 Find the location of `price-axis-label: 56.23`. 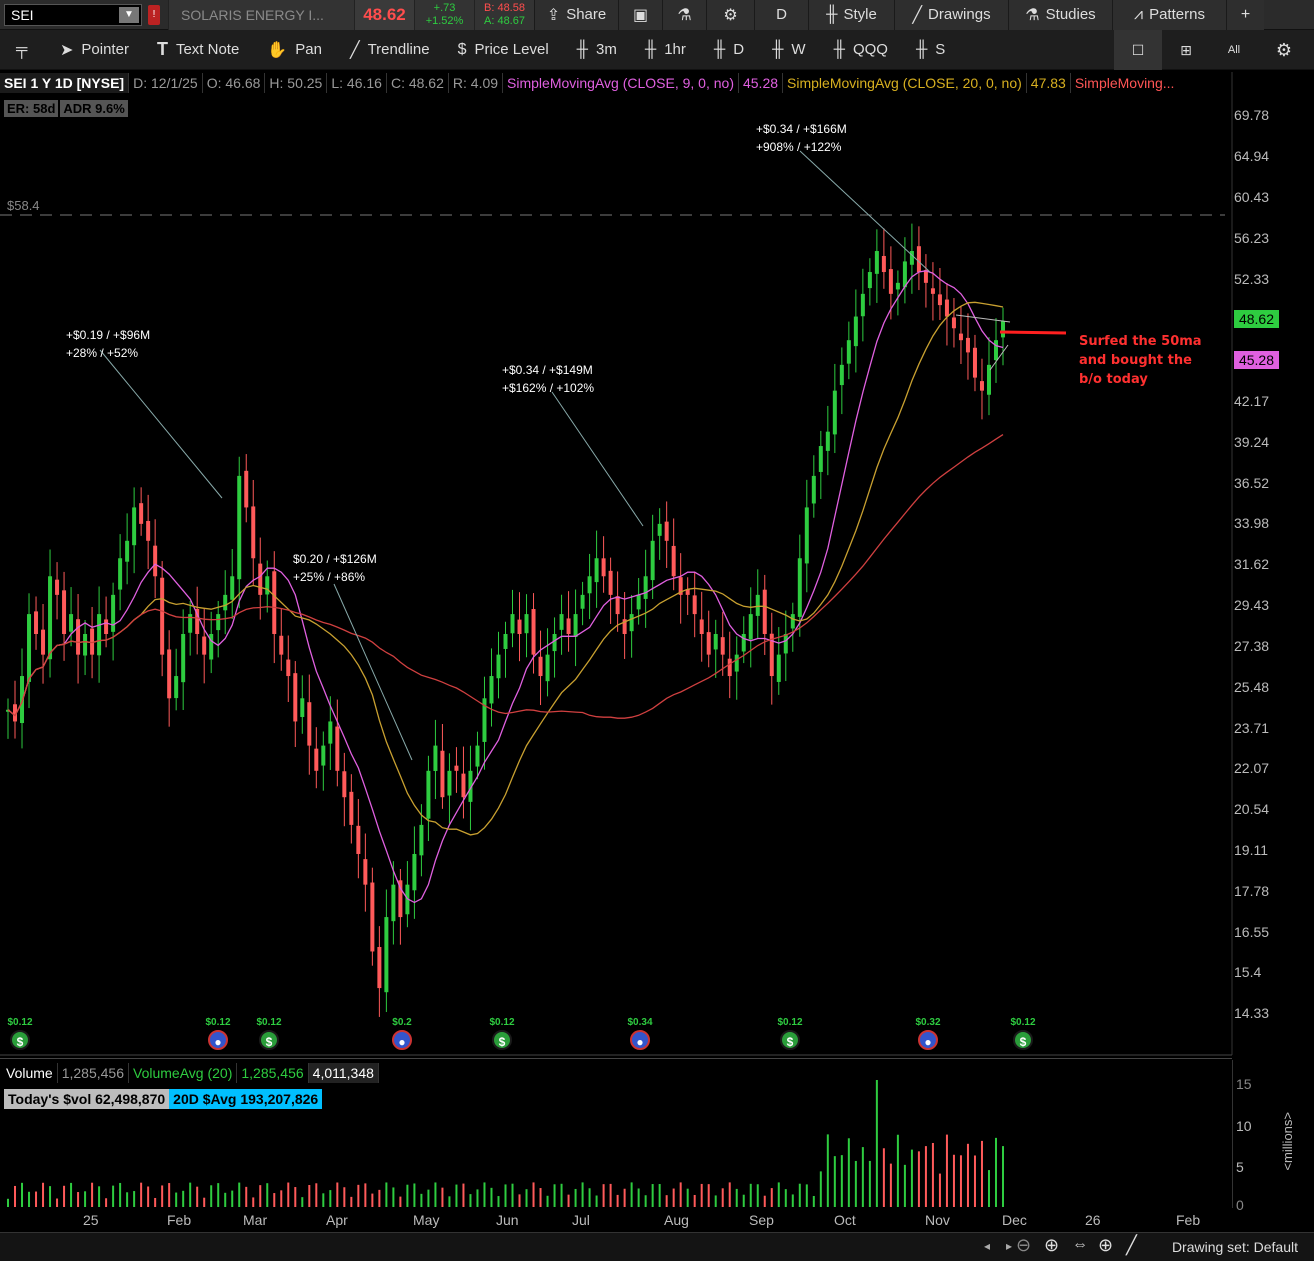

price-axis-label: 56.23 is located at coordinates (1252, 238).